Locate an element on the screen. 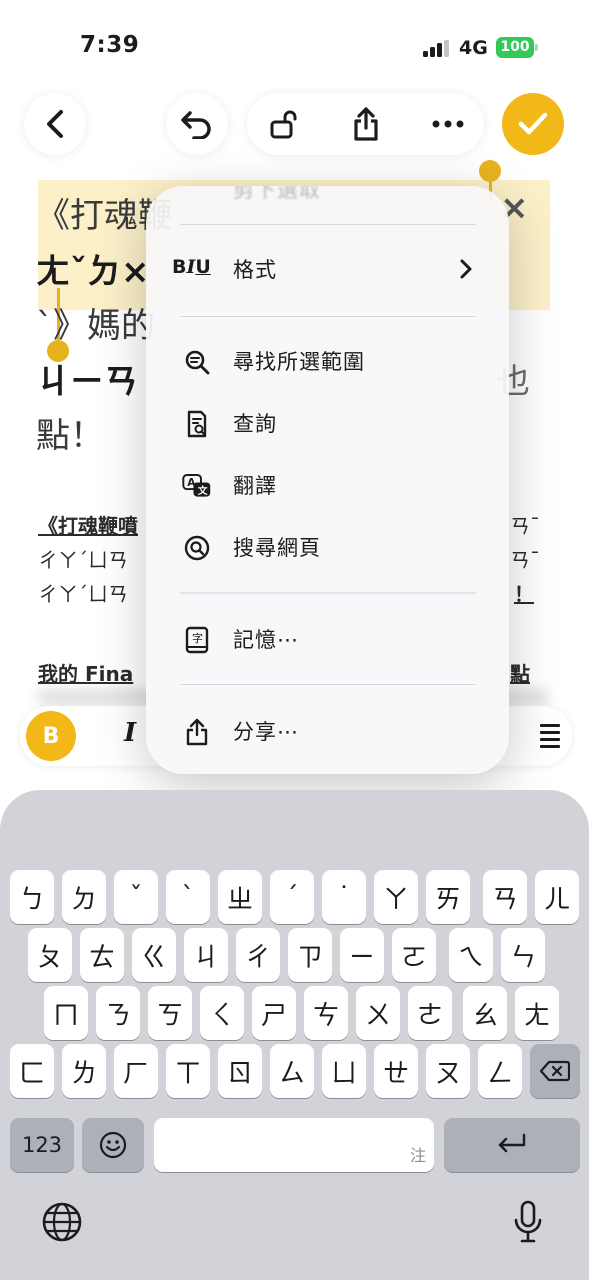  key: ㄝ is located at coordinates (396, 1071).